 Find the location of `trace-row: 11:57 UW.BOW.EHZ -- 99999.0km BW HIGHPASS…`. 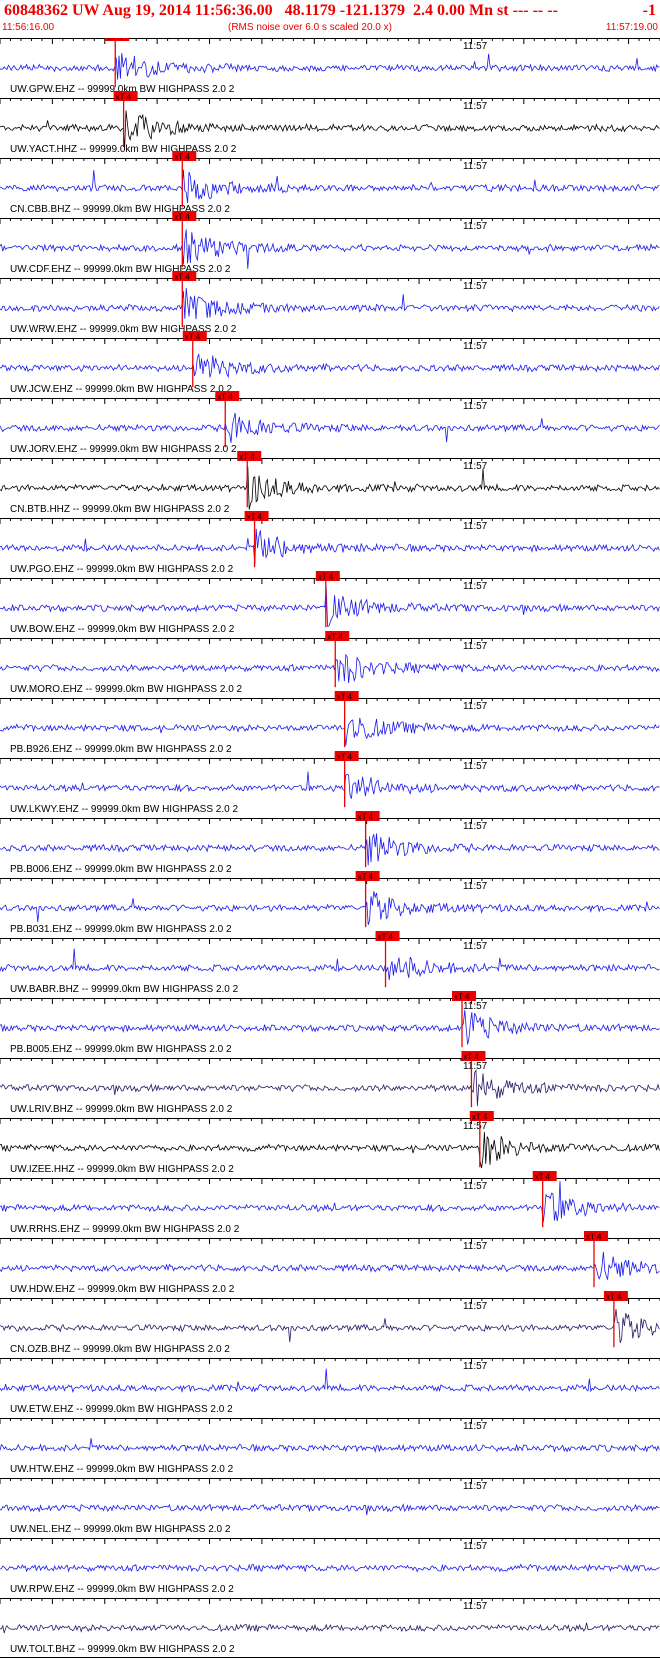

trace-row: 11:57 UW.BOW.EHZ -- 99999.0km BW HIGHPASS… is located at coordinates (330, 603).